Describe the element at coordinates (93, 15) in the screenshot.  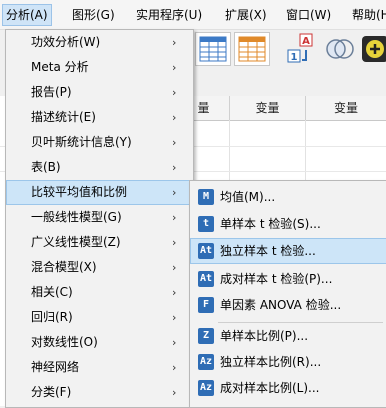
I see `menu-graphs: 图形(G)` at that location.